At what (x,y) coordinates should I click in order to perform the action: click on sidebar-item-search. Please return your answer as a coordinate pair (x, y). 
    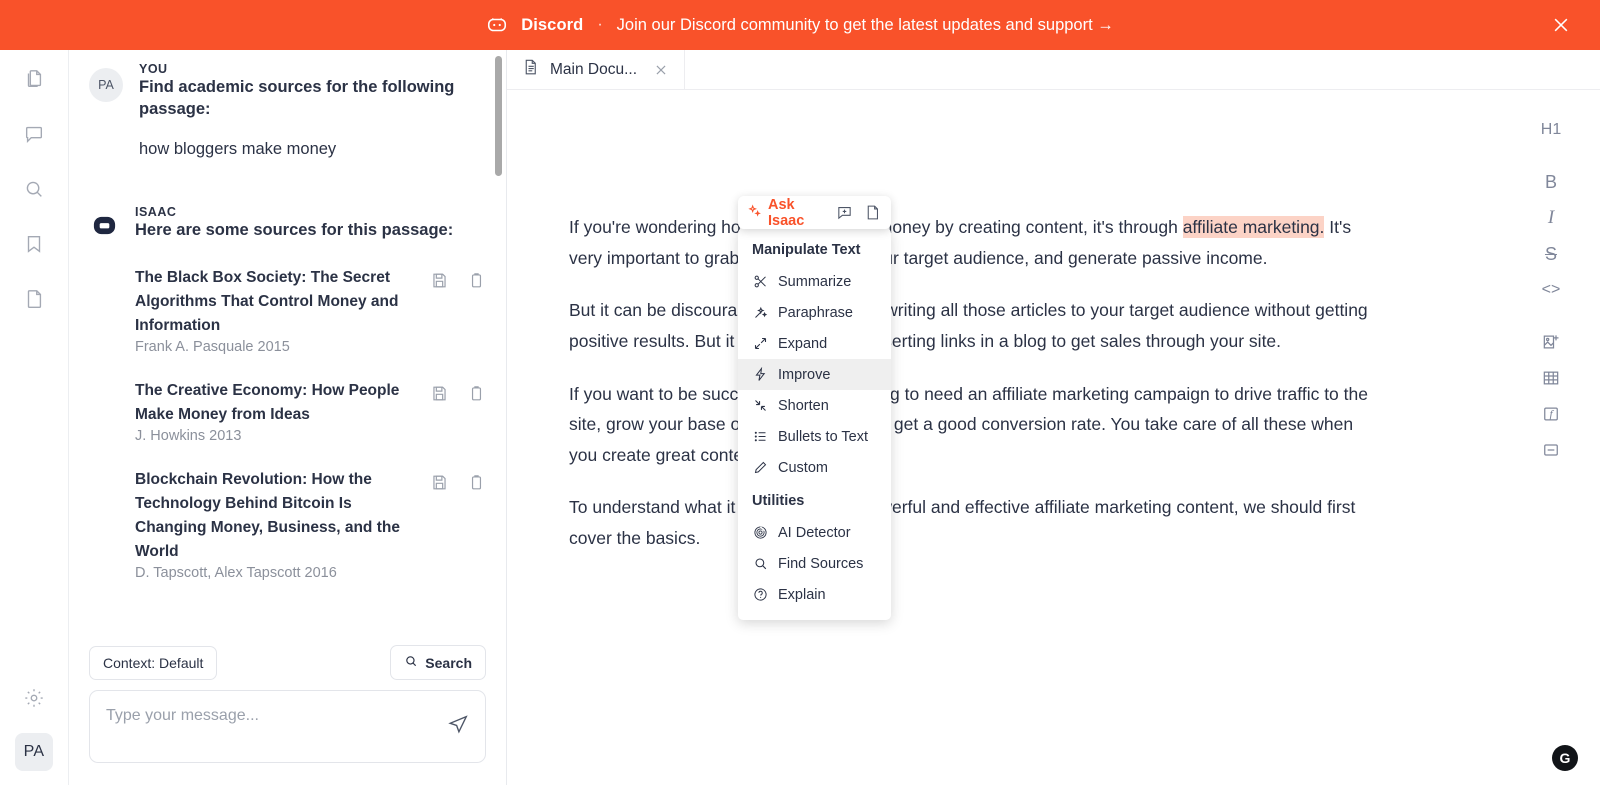
    Looking at the image, I should click on (34, 191).